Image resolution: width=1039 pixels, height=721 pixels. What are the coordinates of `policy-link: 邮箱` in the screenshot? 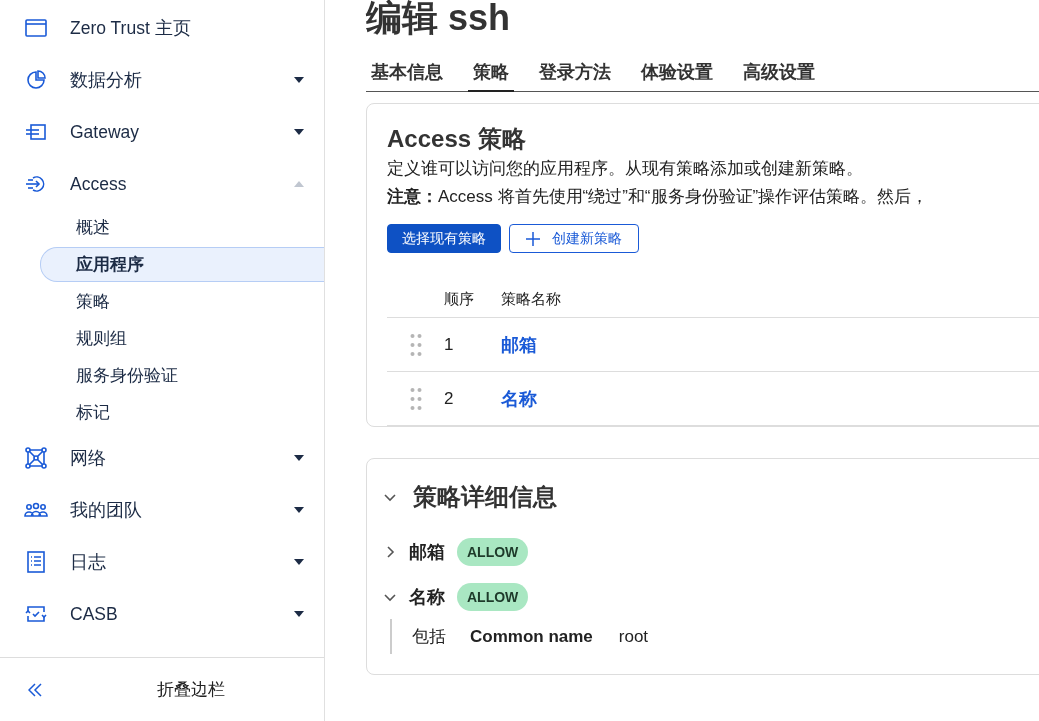 It's located at (519, 344).